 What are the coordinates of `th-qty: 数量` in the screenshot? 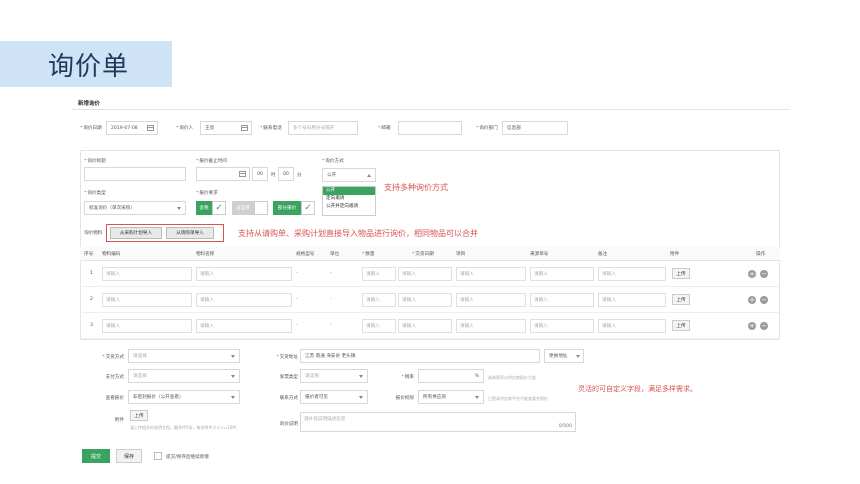 It's located at (368, 254).